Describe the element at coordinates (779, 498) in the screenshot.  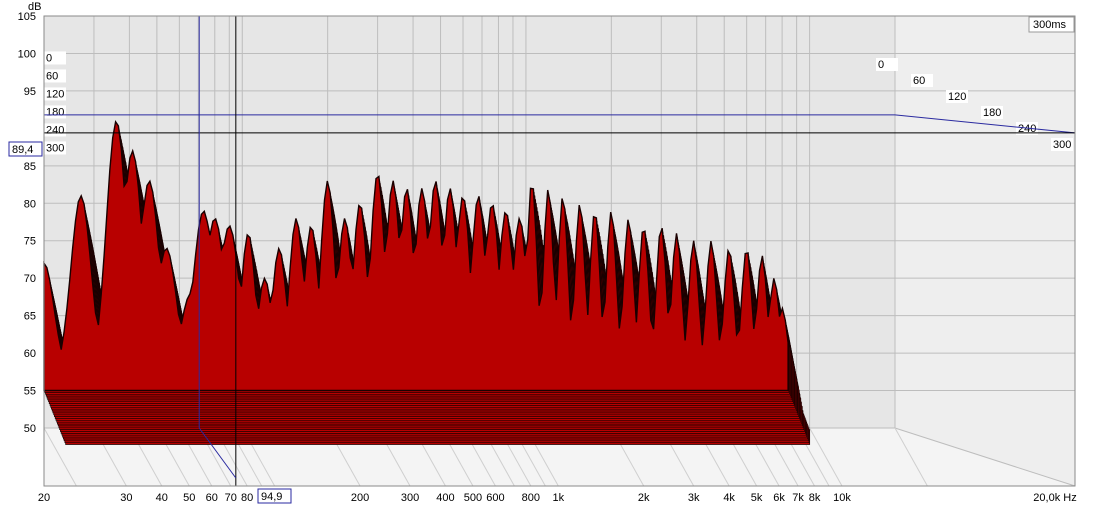
I see `x-tick-label: 6k` at that location.